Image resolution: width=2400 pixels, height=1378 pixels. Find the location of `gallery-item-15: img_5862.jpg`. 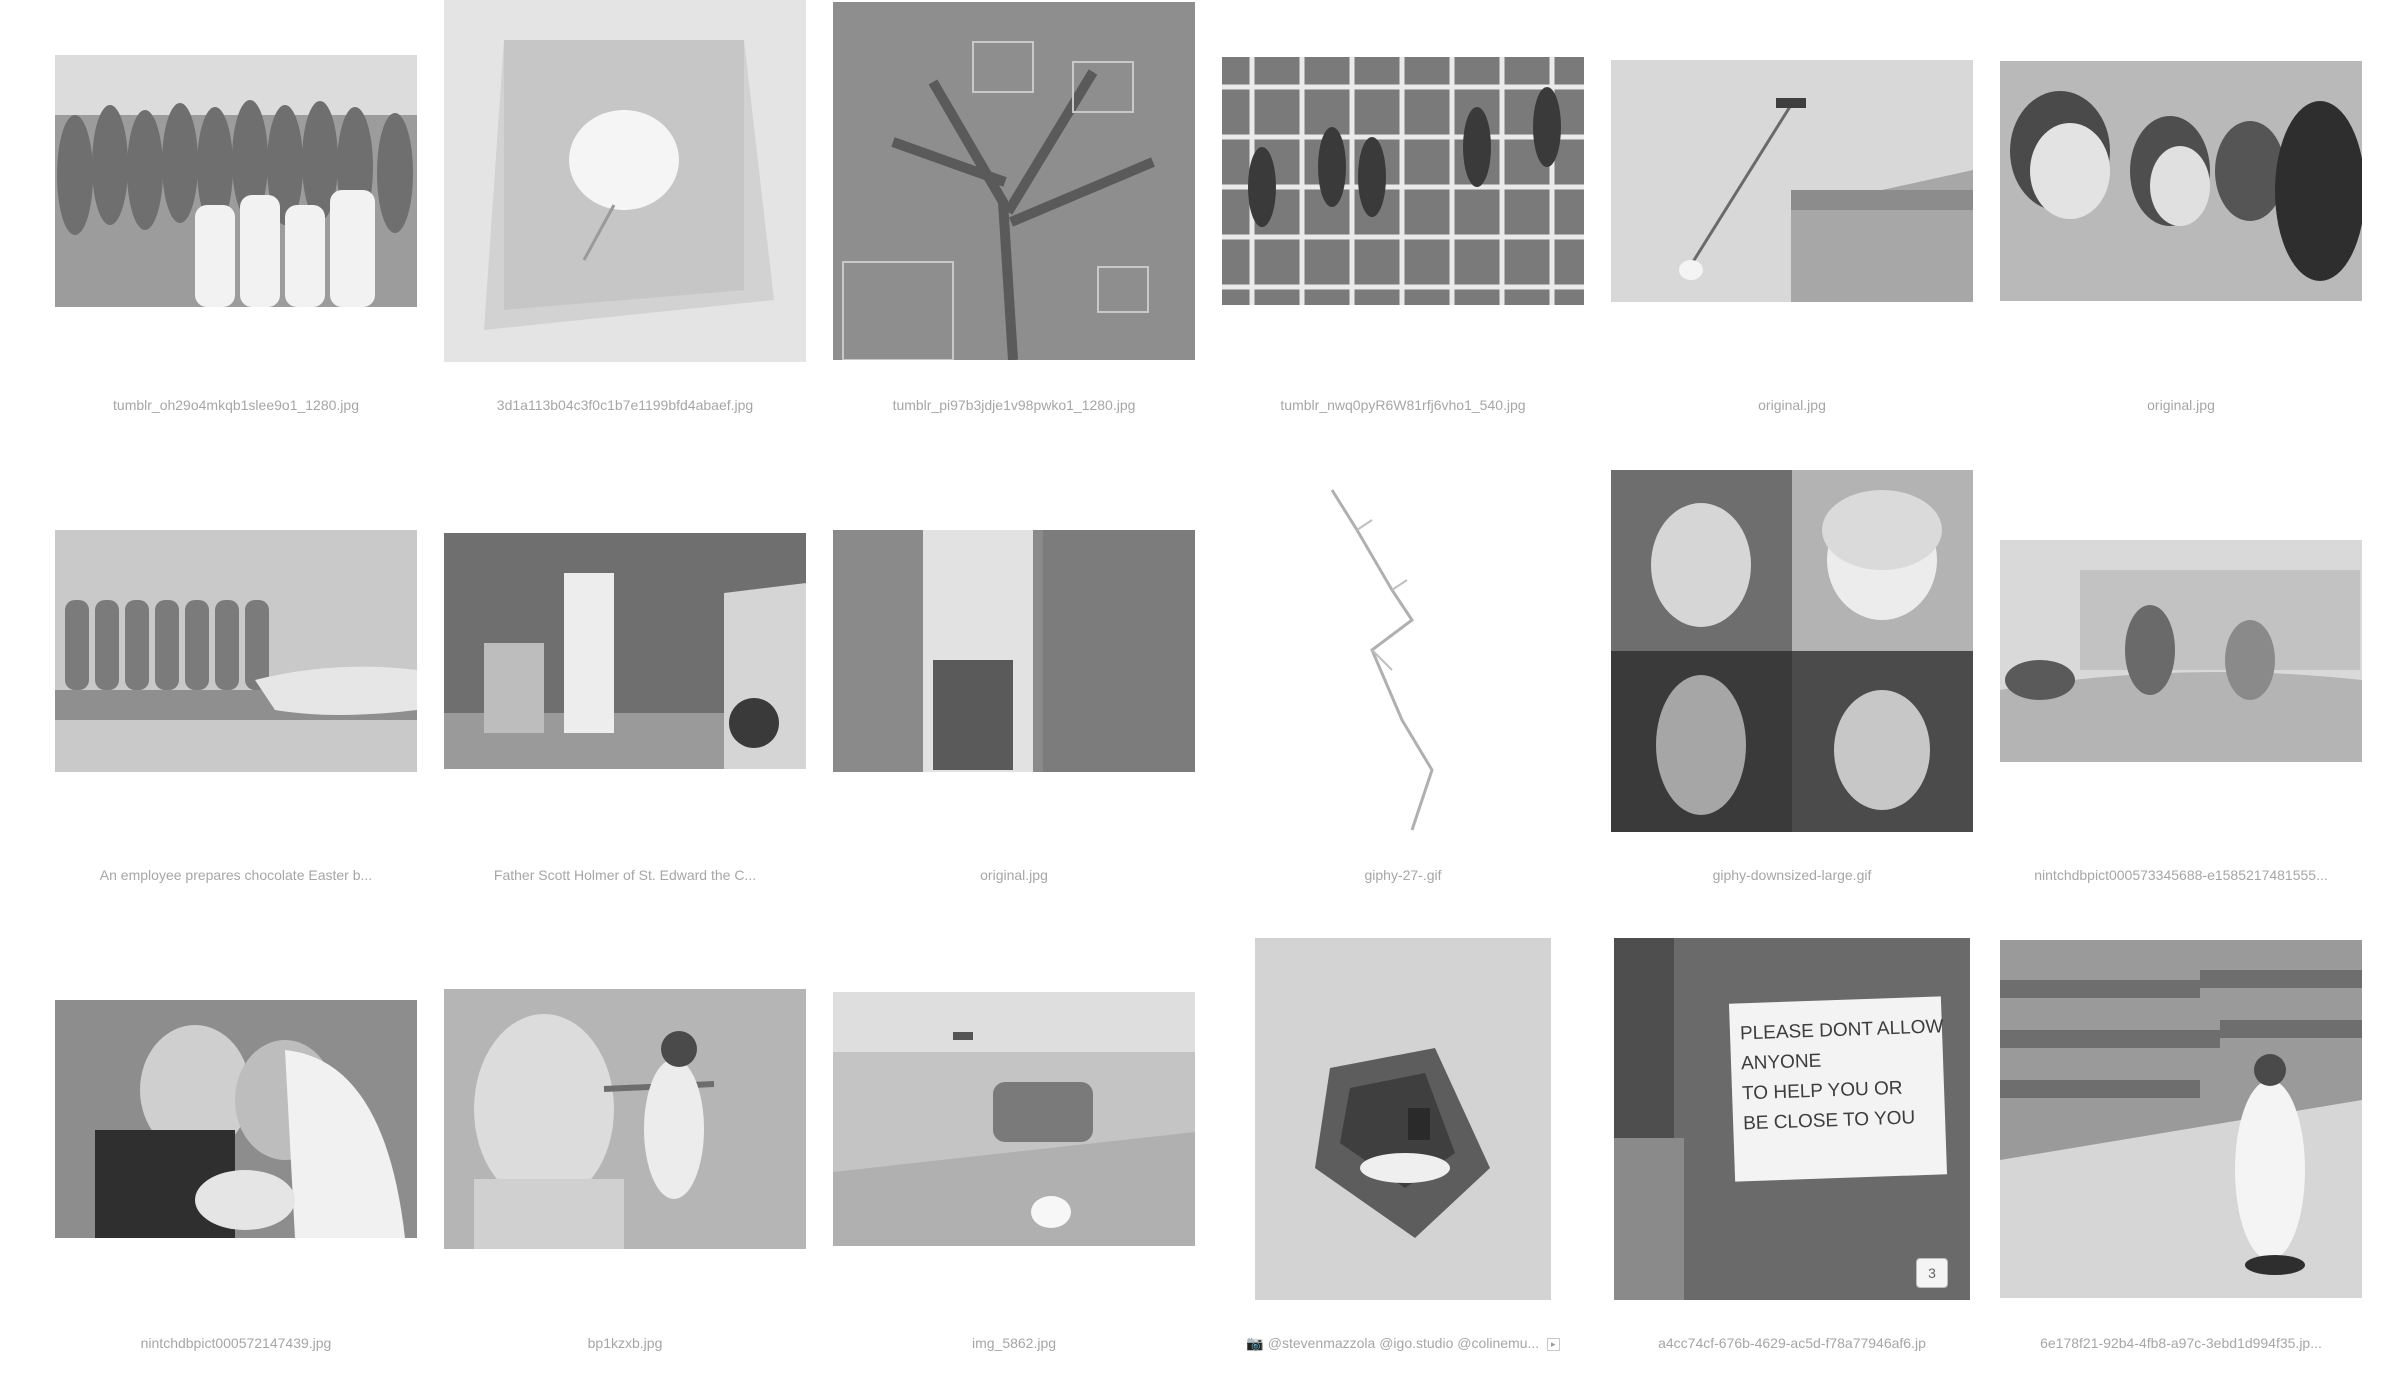

gallery-item-15: img_5862.jpg is located at coordinates (1014, 1158).